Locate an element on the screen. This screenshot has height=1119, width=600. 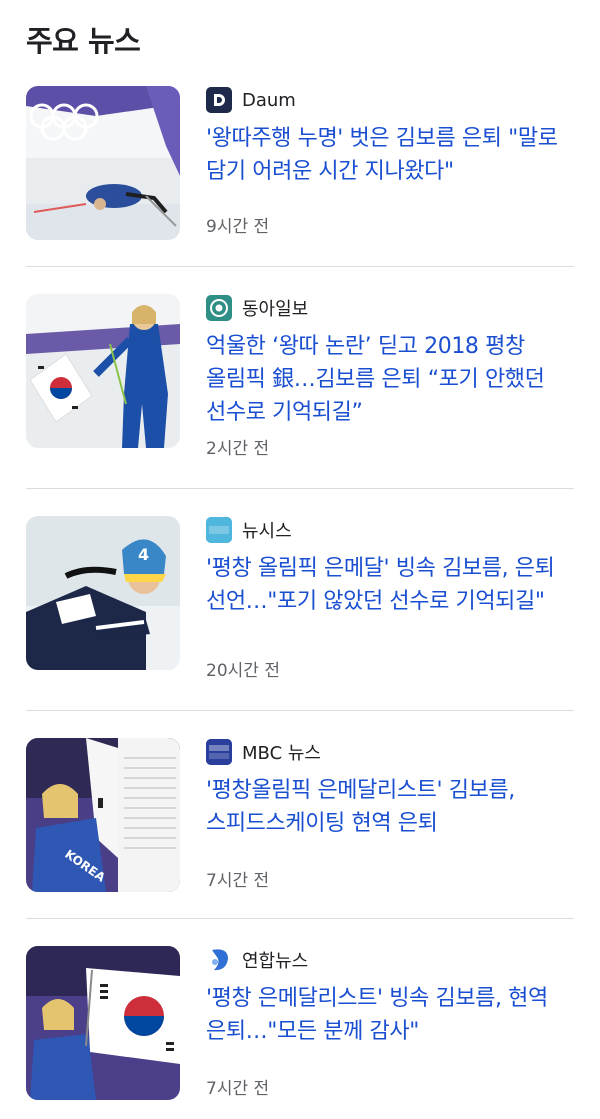
news-source: 뉴시스 is located at coordinates (249, 530).